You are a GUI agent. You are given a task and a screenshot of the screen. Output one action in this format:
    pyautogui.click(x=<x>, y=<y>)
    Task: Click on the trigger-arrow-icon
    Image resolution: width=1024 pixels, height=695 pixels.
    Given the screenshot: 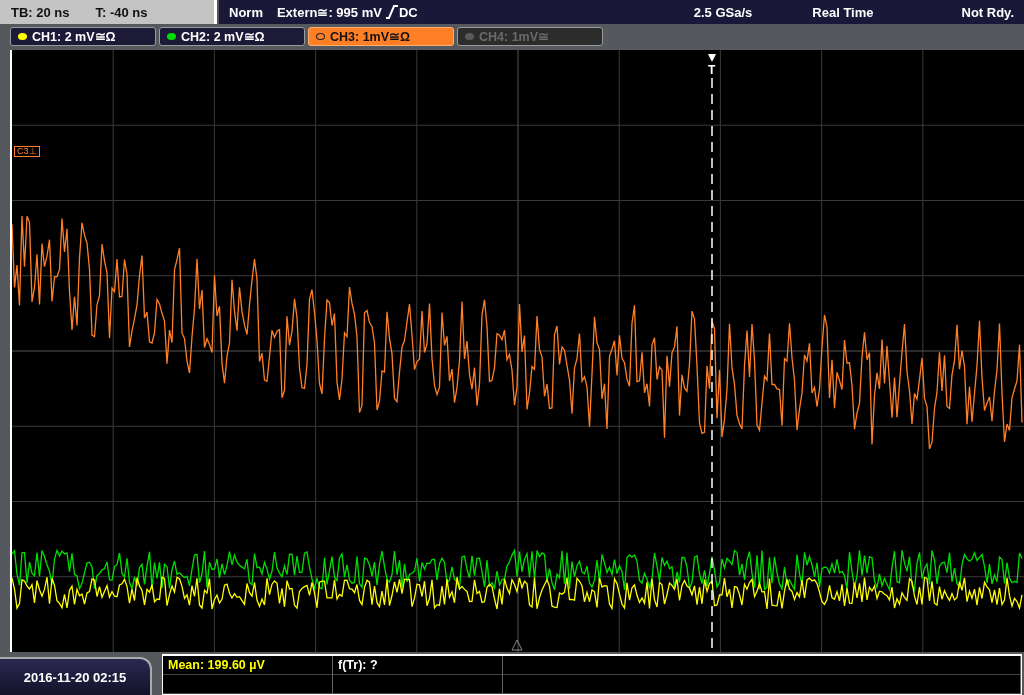 What is the action you would take?
    pyautogui.click(x=712, y=58)
    